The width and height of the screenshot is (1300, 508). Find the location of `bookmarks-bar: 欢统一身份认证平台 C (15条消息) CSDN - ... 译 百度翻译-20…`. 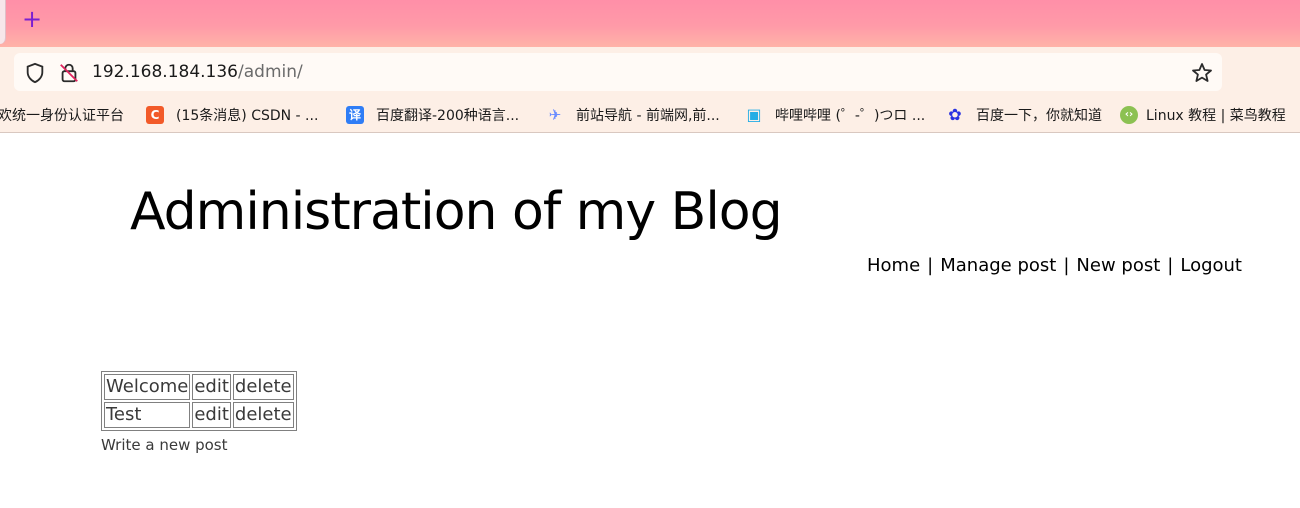

bookmarks-bar: 欢统一身份认证平台 C (15条消息) CSDN - ... 译 百度翻译-20… is located at coordinates (650, 115).